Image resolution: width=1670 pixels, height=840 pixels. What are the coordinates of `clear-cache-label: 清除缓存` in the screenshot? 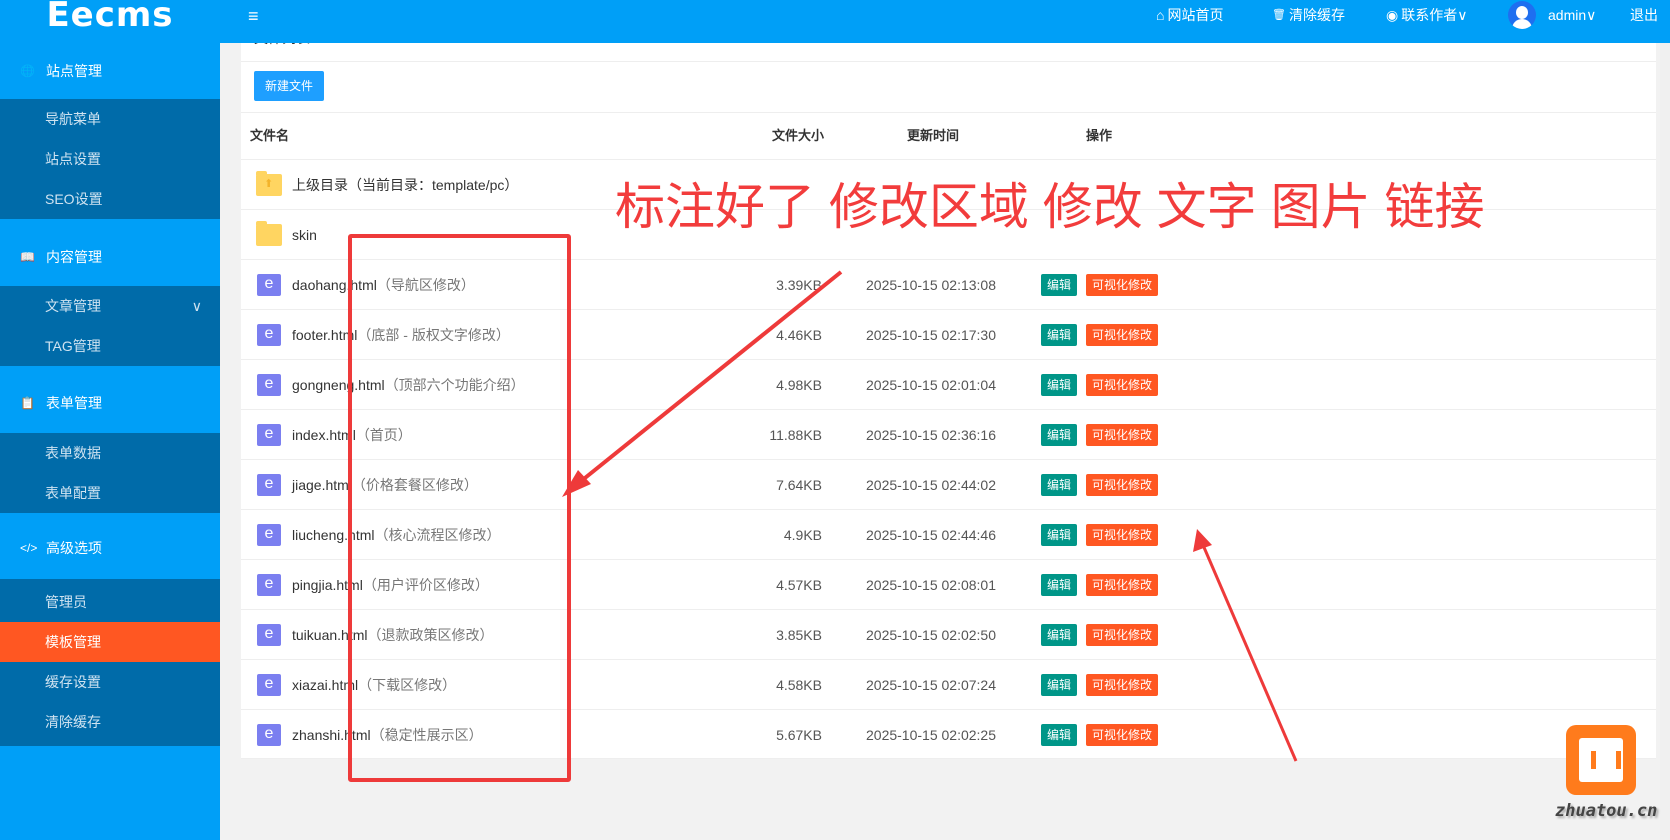 It's located at (1316, 15).